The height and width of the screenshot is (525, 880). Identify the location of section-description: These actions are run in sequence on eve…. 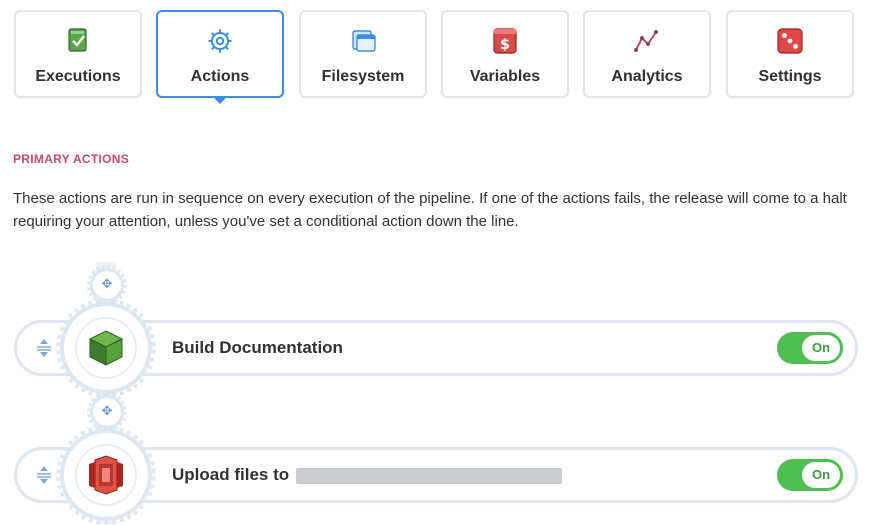
(430, 210).